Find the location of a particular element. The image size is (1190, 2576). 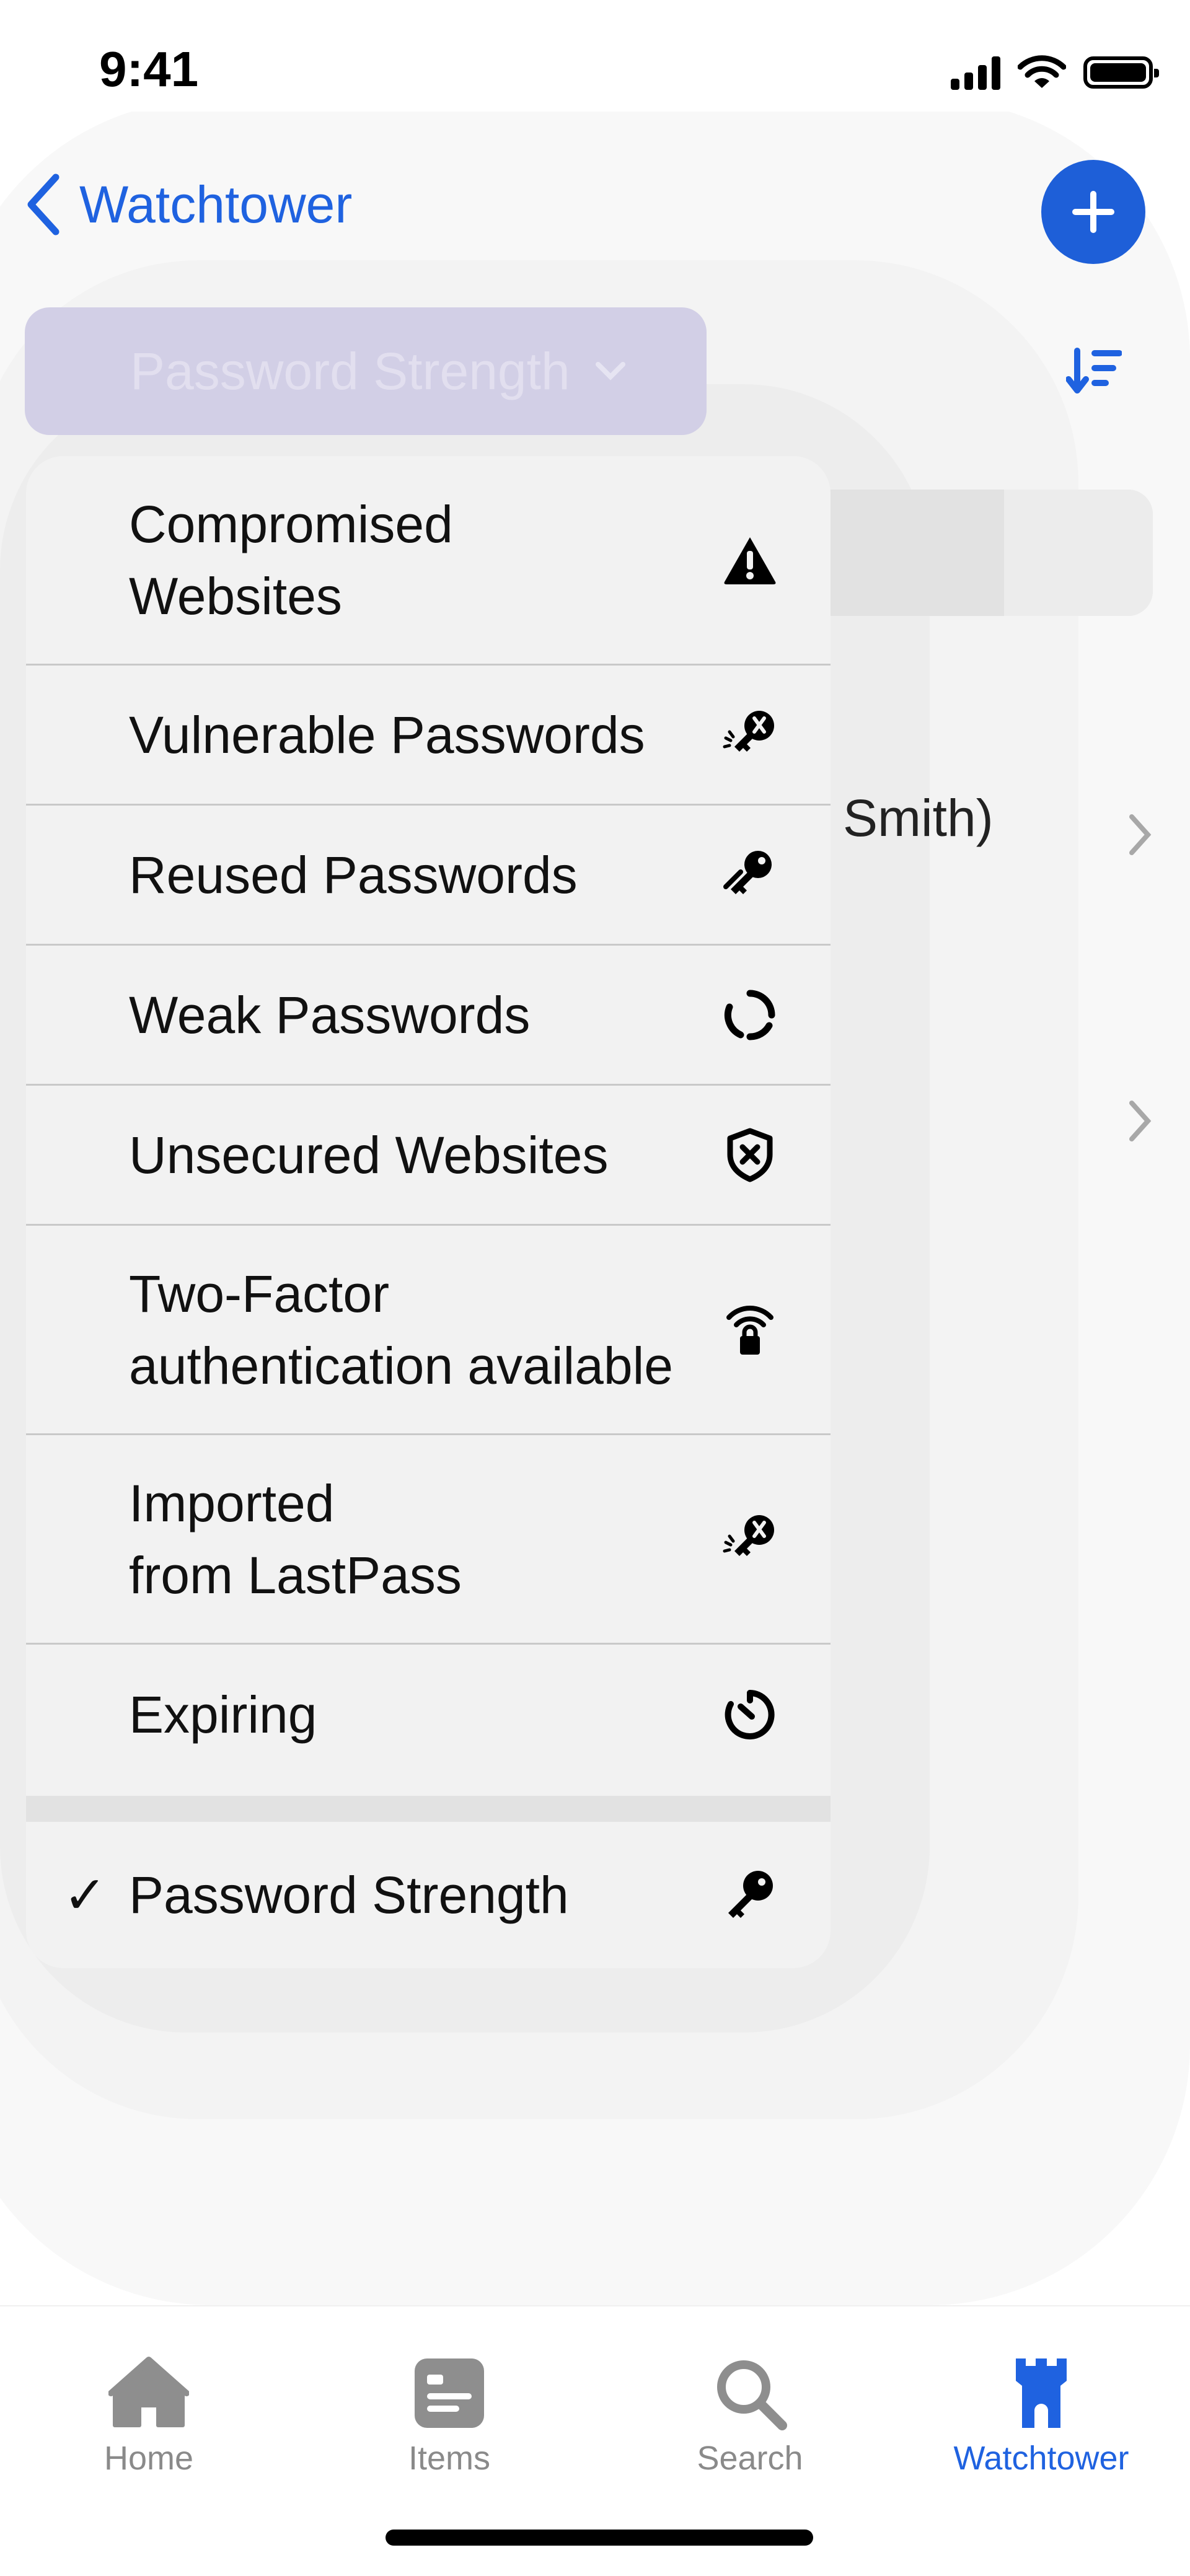

menu-item-label: Unsecured Websites is located at coordinates (369, 1155).